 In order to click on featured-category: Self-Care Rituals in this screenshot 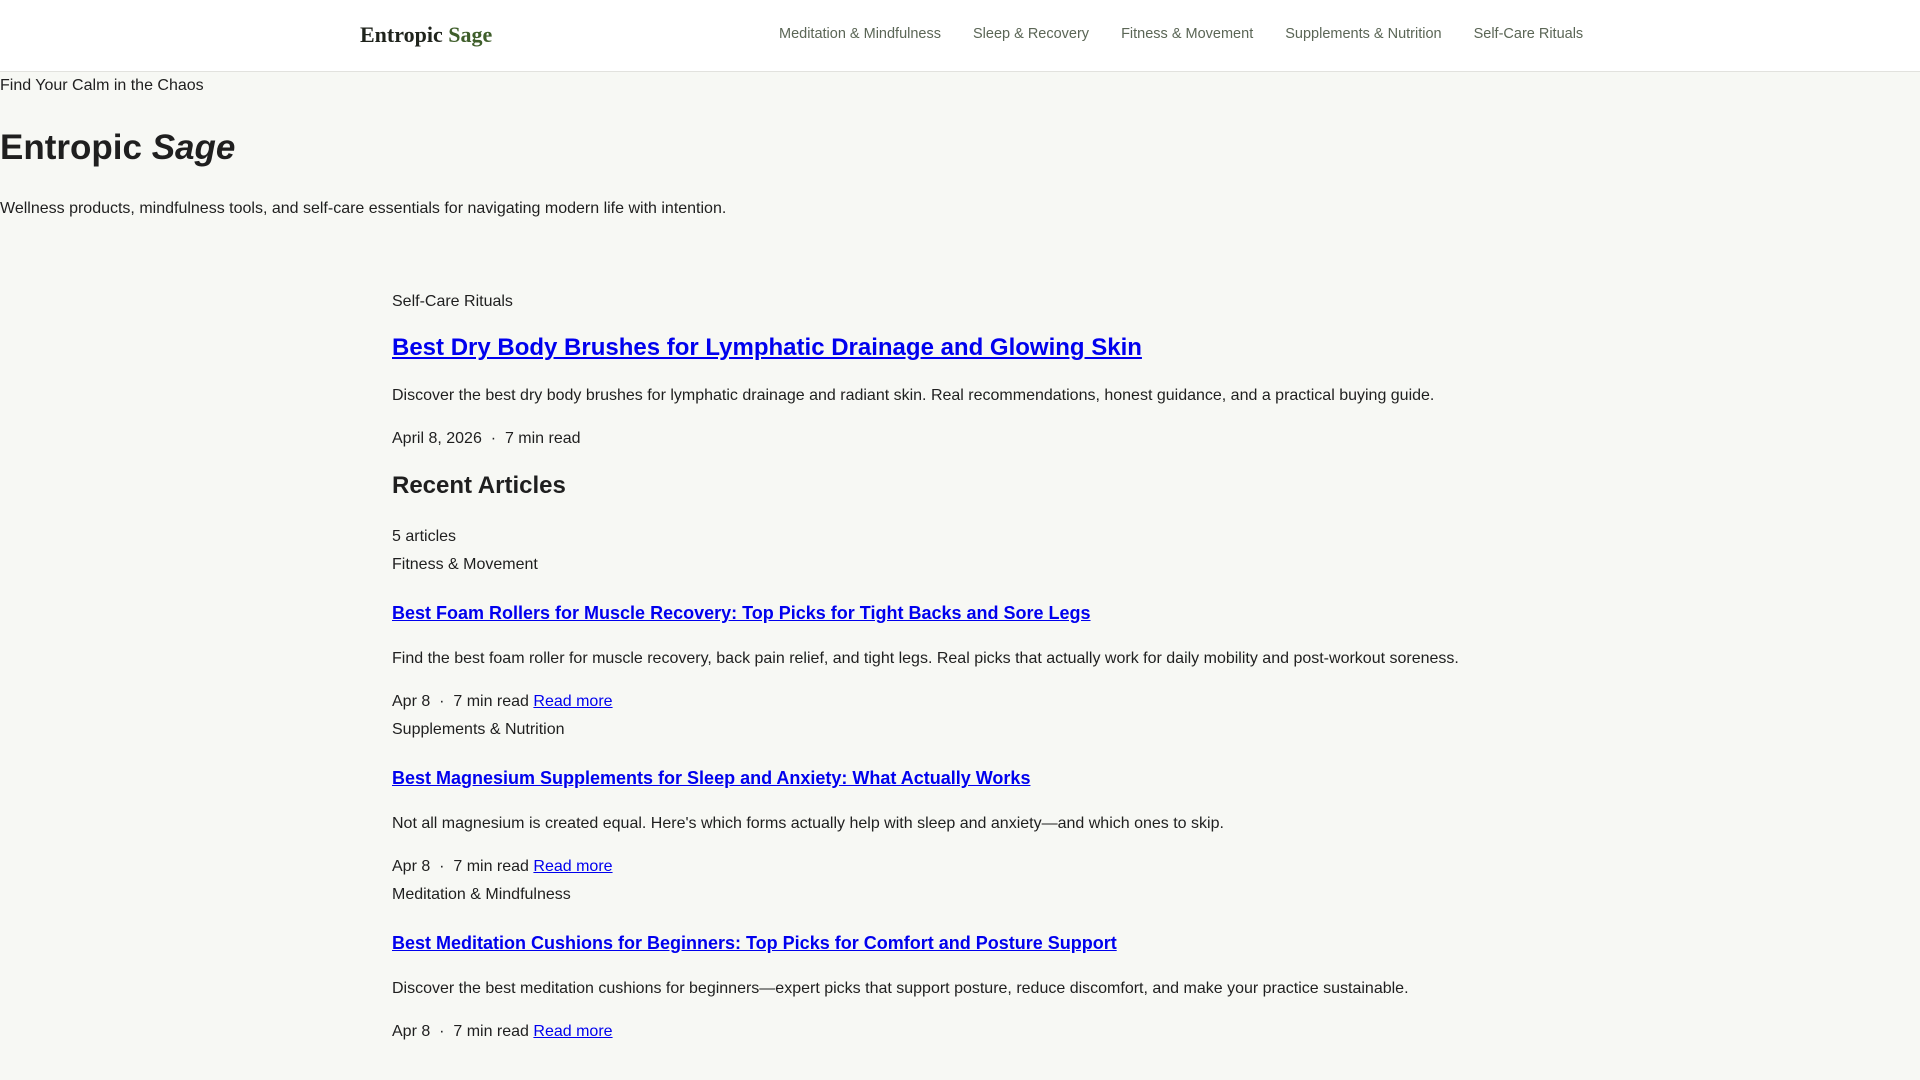, I will do `click(452, 301)`.